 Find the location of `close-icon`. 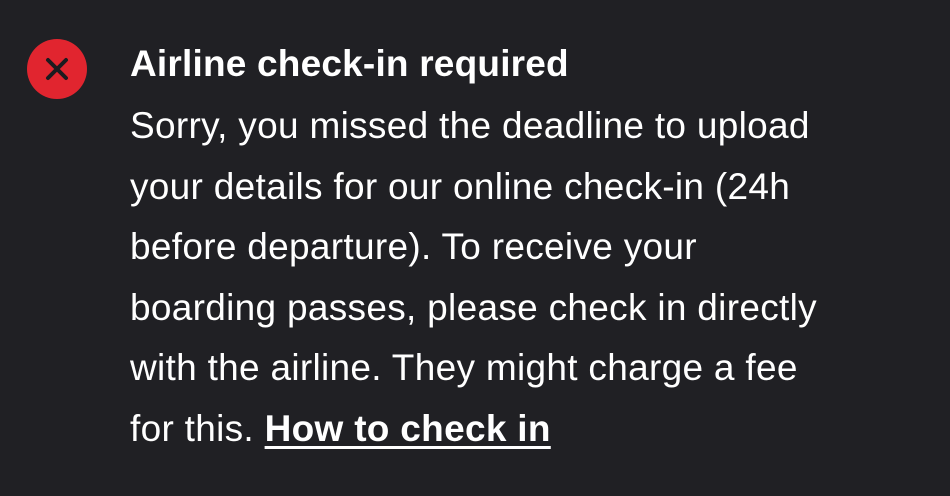

close-icon is located at coordinates (57, 69).